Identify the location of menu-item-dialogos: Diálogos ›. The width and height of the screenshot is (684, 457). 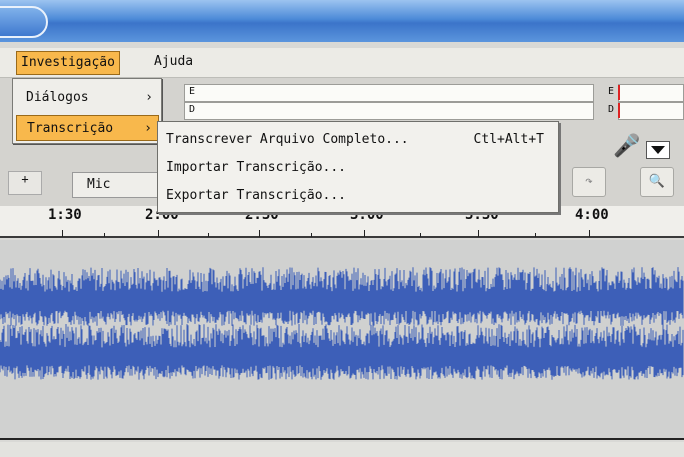
(87, 98).